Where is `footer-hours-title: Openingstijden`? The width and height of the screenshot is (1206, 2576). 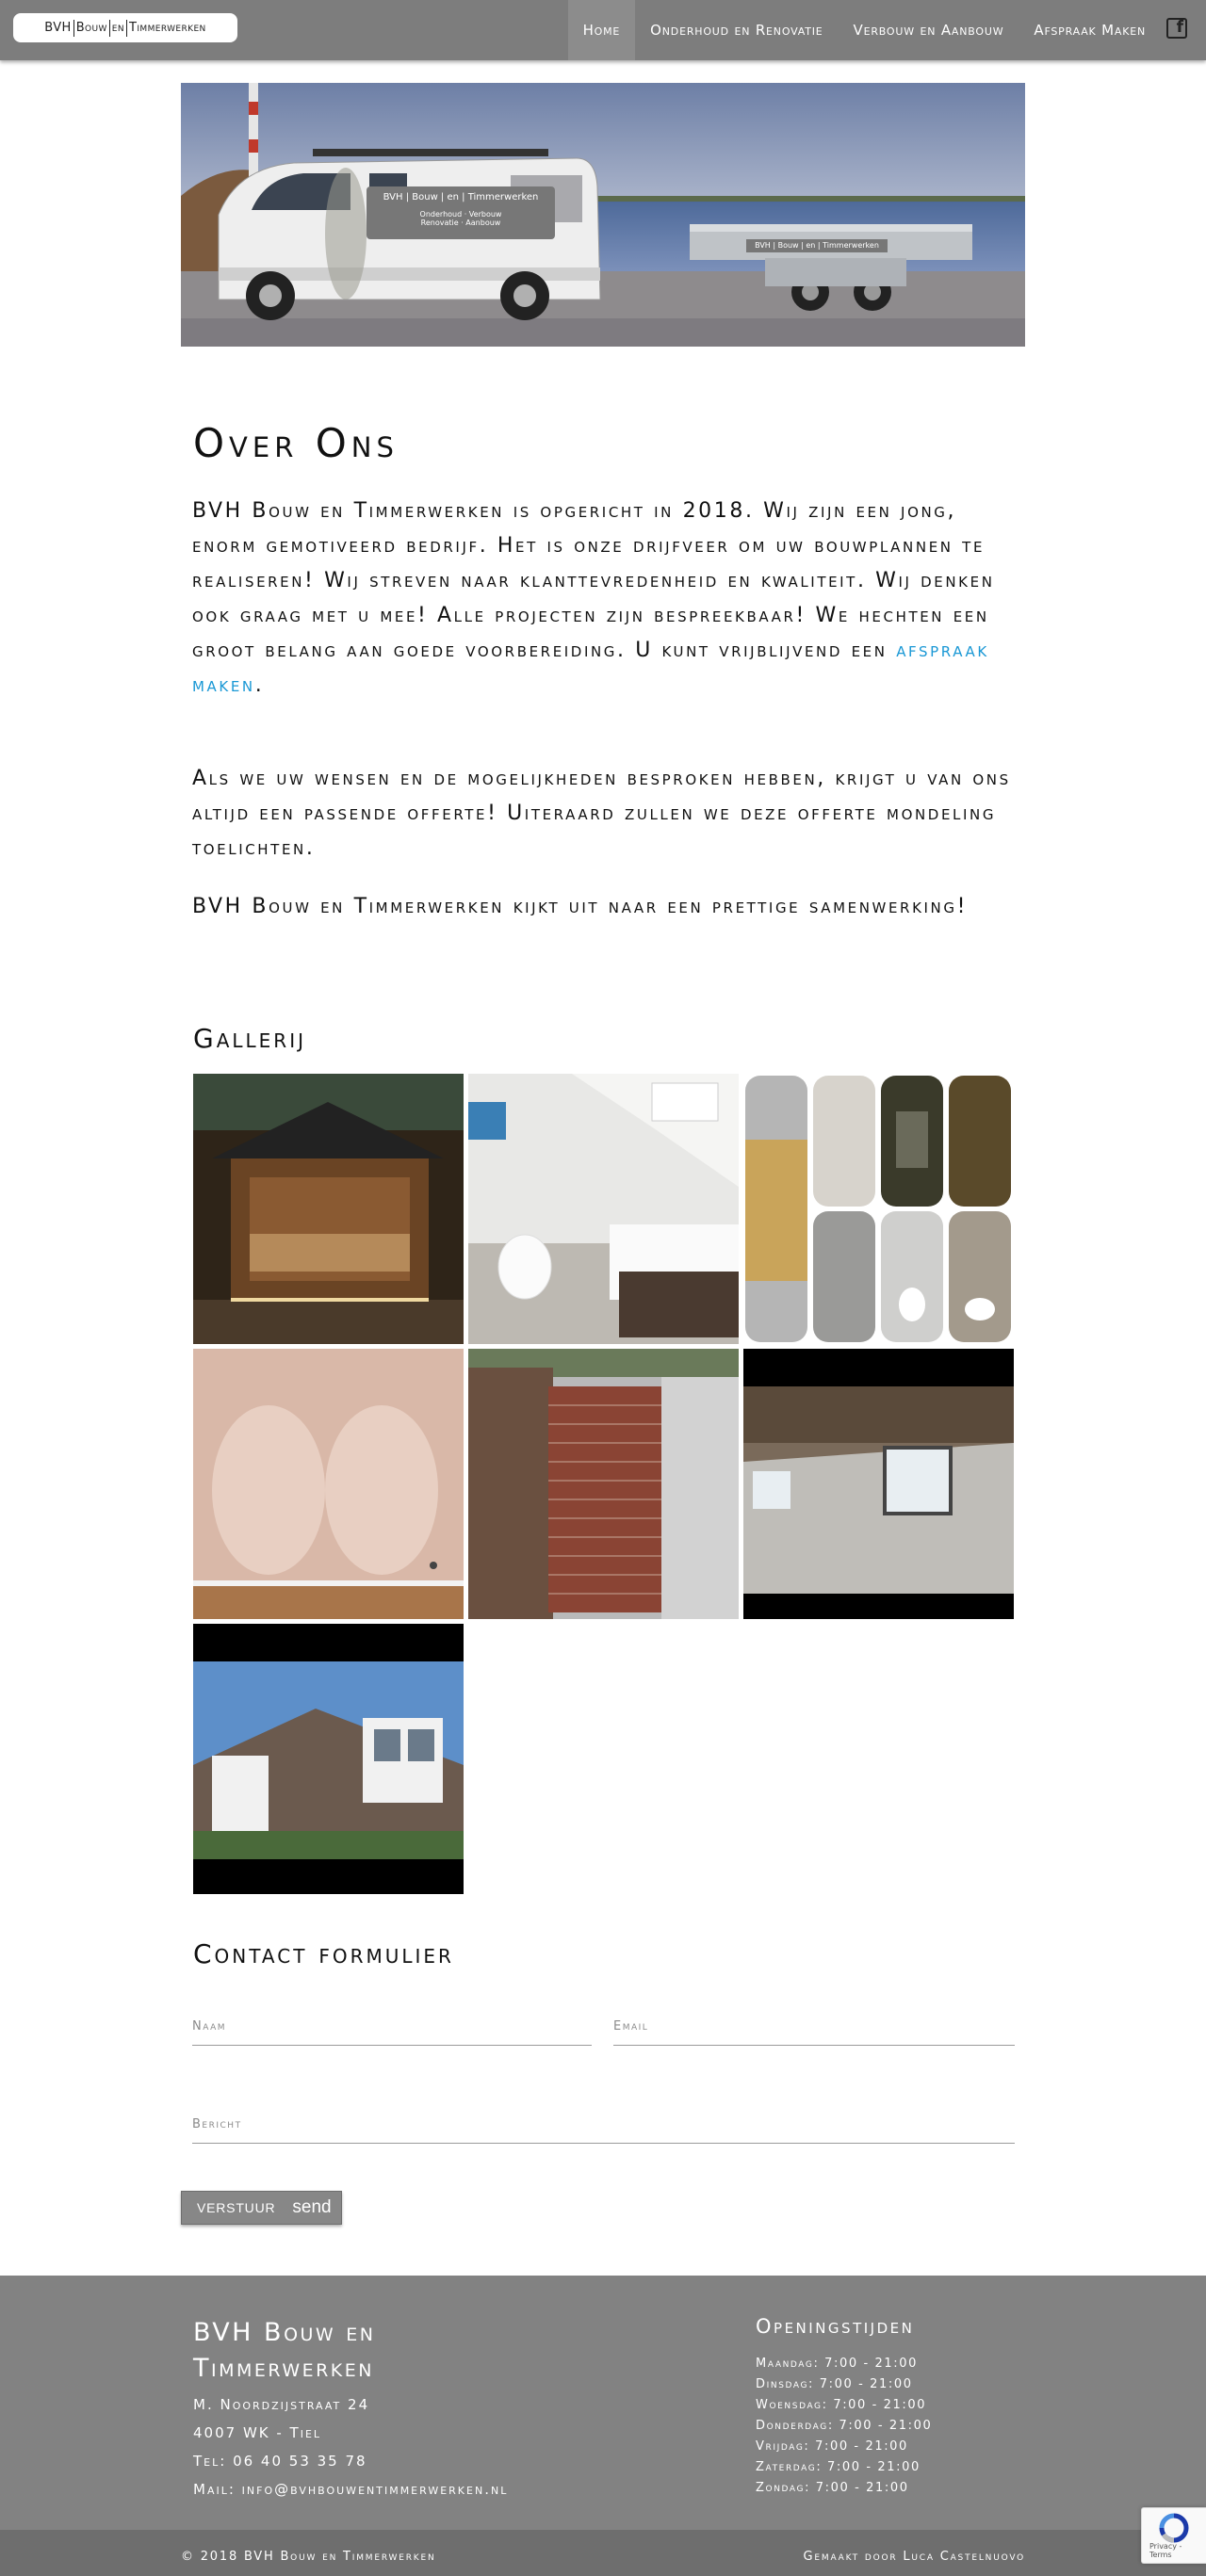 footer-hours-title: Openingstijden is located at coordinates (835, 2326).